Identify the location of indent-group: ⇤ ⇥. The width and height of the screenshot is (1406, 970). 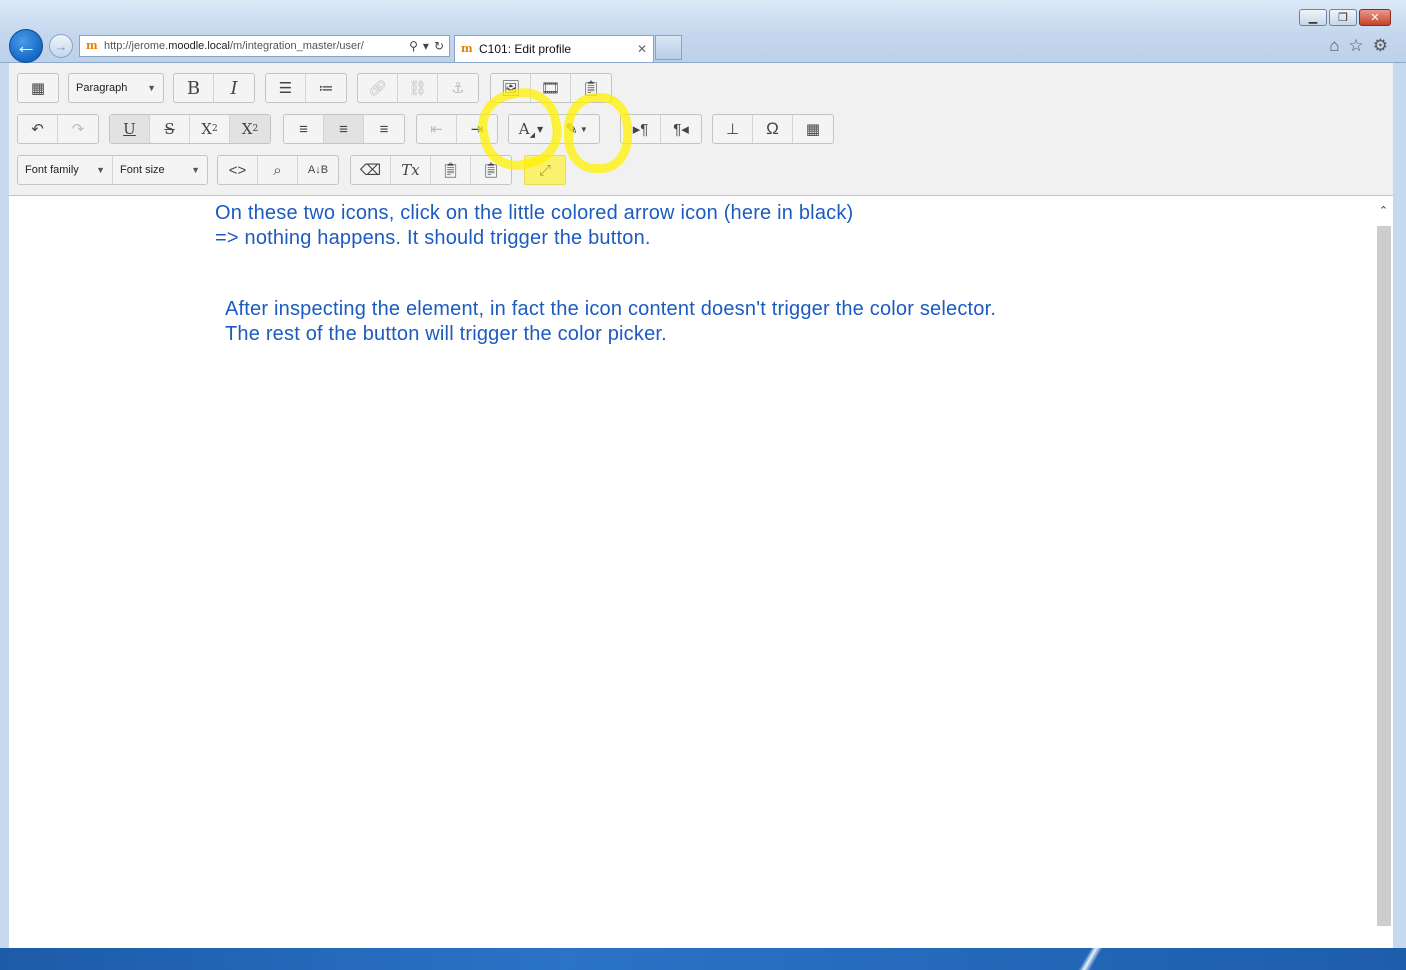
(457, 129).